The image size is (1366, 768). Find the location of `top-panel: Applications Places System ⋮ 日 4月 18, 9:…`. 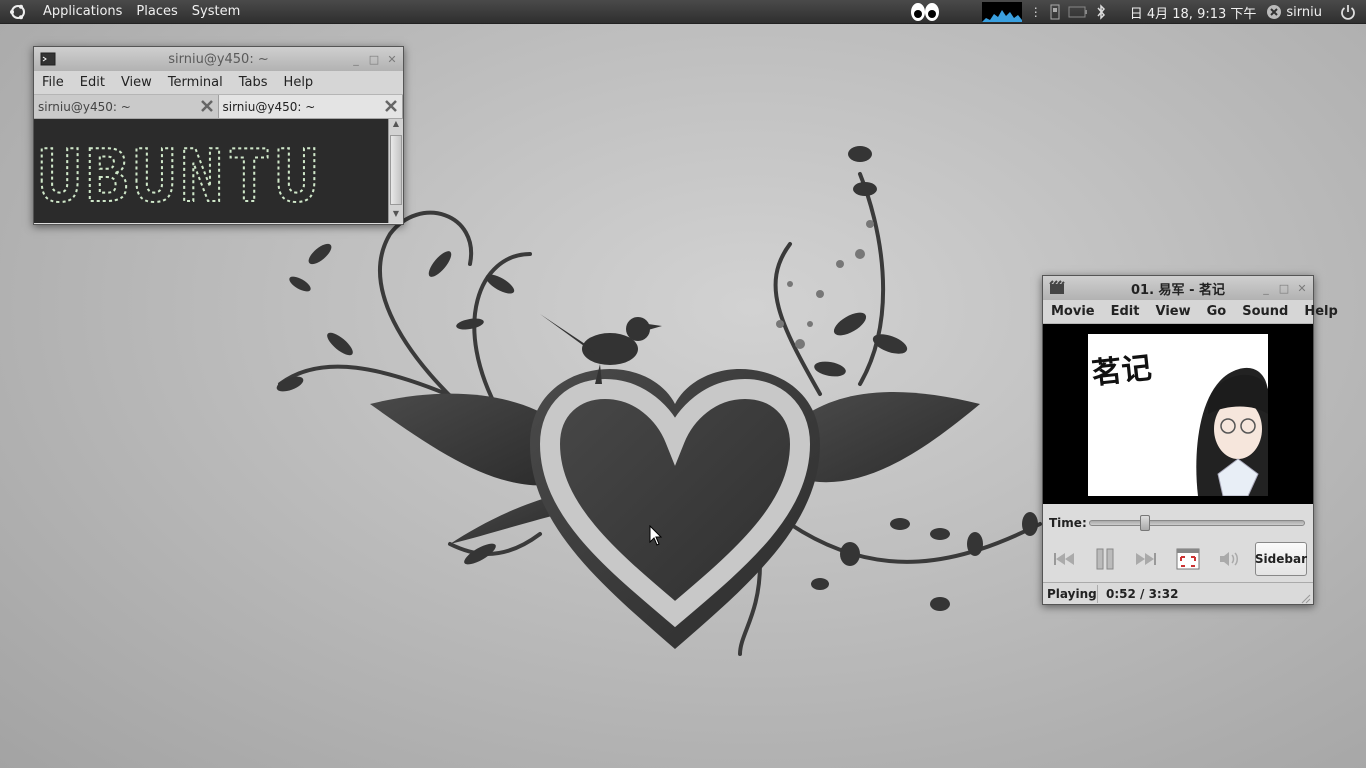

top-panel: Applications Places System ⋮ 日 4月 18, 9:… is located at coordinates (683, 12).